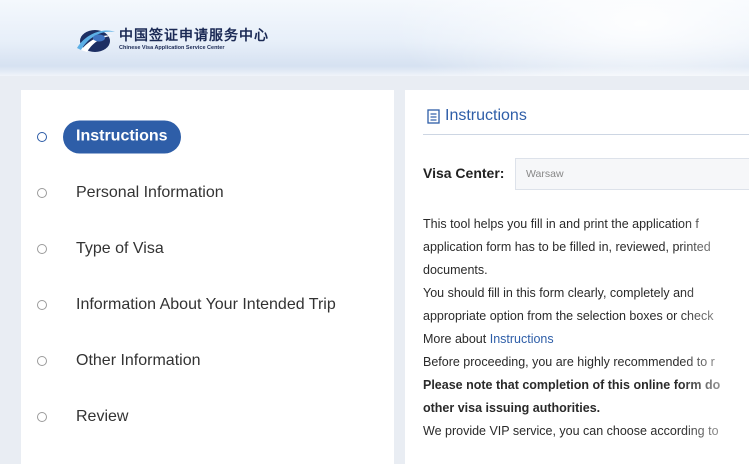 This screenshot has width=749, height=464. What do you see at coordinates (120, 248) in the screenshot?
I see `step-label: Type of Visa` at bounding box center [120, 248].